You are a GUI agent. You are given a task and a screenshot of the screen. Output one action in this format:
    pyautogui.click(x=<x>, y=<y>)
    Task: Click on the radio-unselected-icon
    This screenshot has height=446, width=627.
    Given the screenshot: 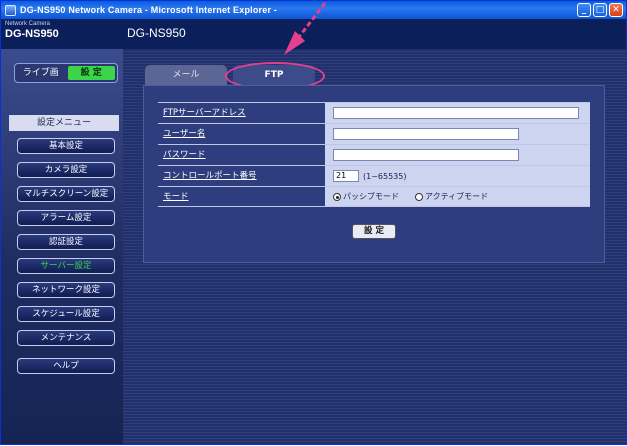 What is the action you would take?
    pyautogui.click(x=419, y=196)
    